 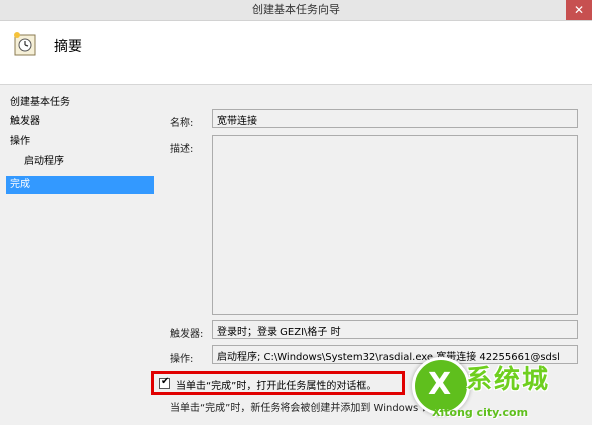 I want to click on step-trigger: 触发器, so click(x=80, y=122).